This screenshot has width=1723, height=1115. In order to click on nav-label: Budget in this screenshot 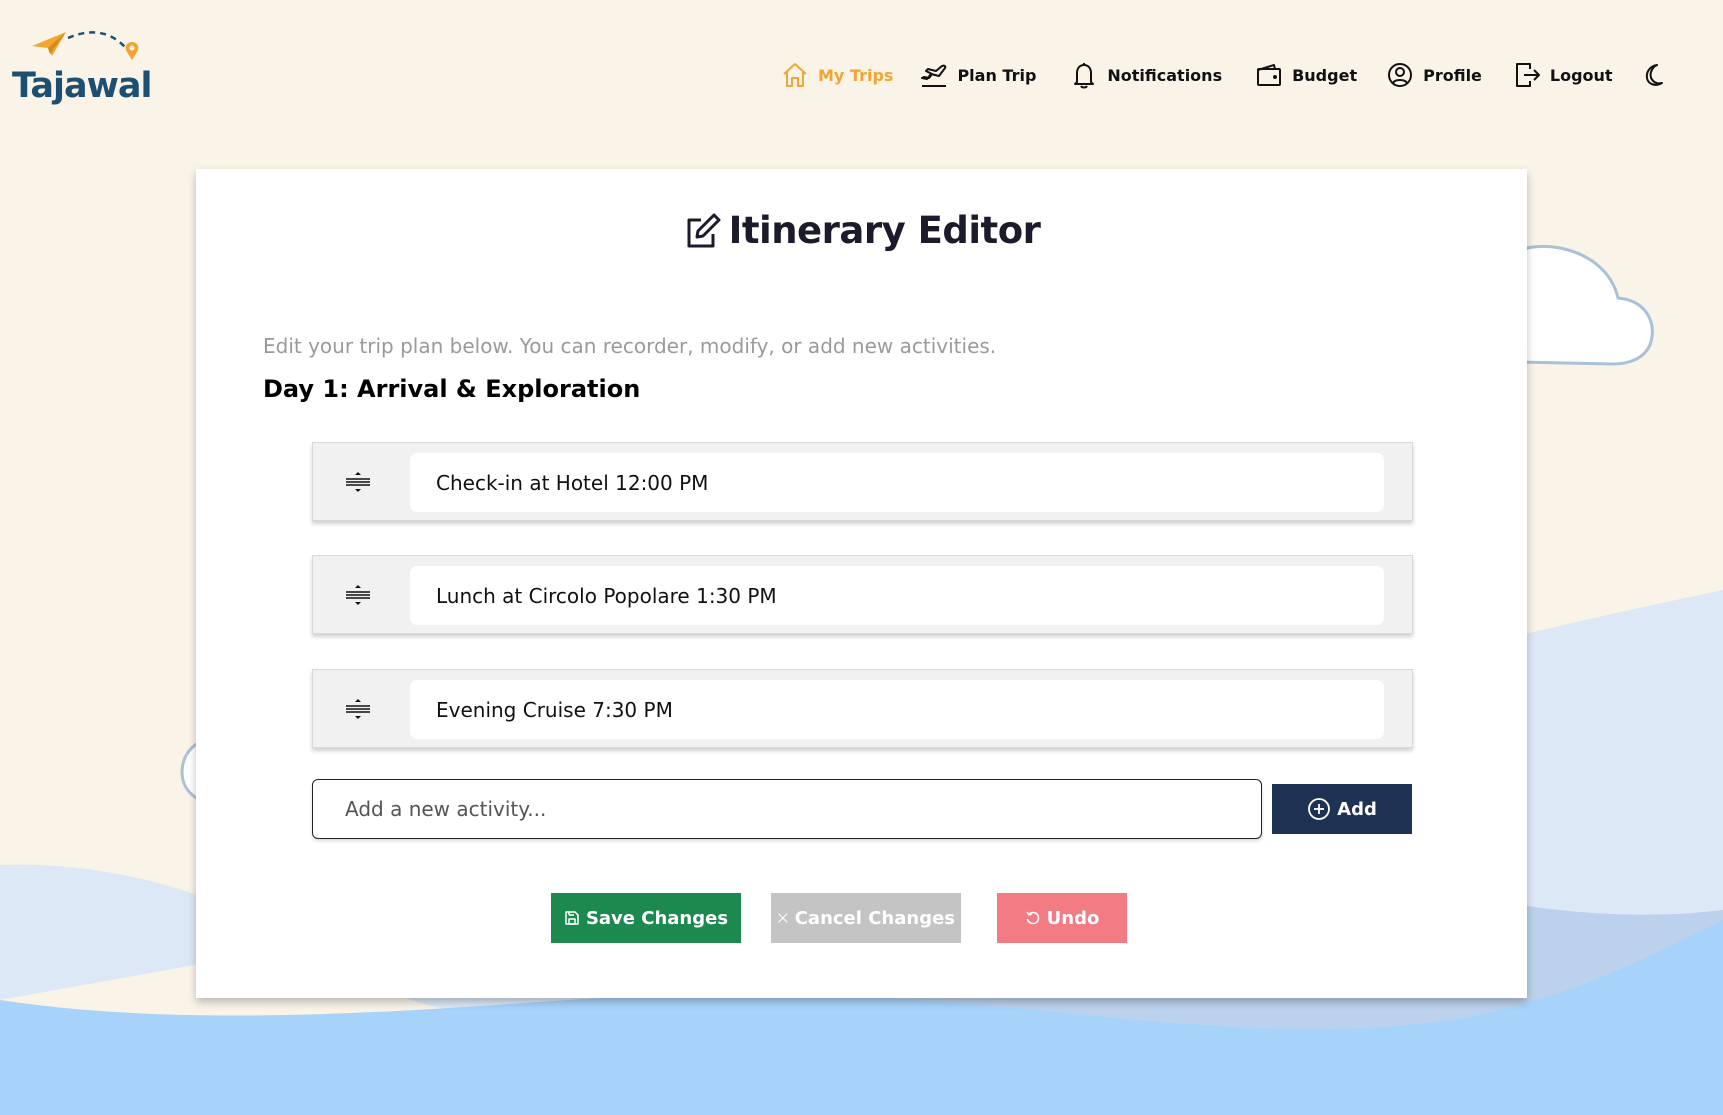, I will do `click(1325, 75)`.